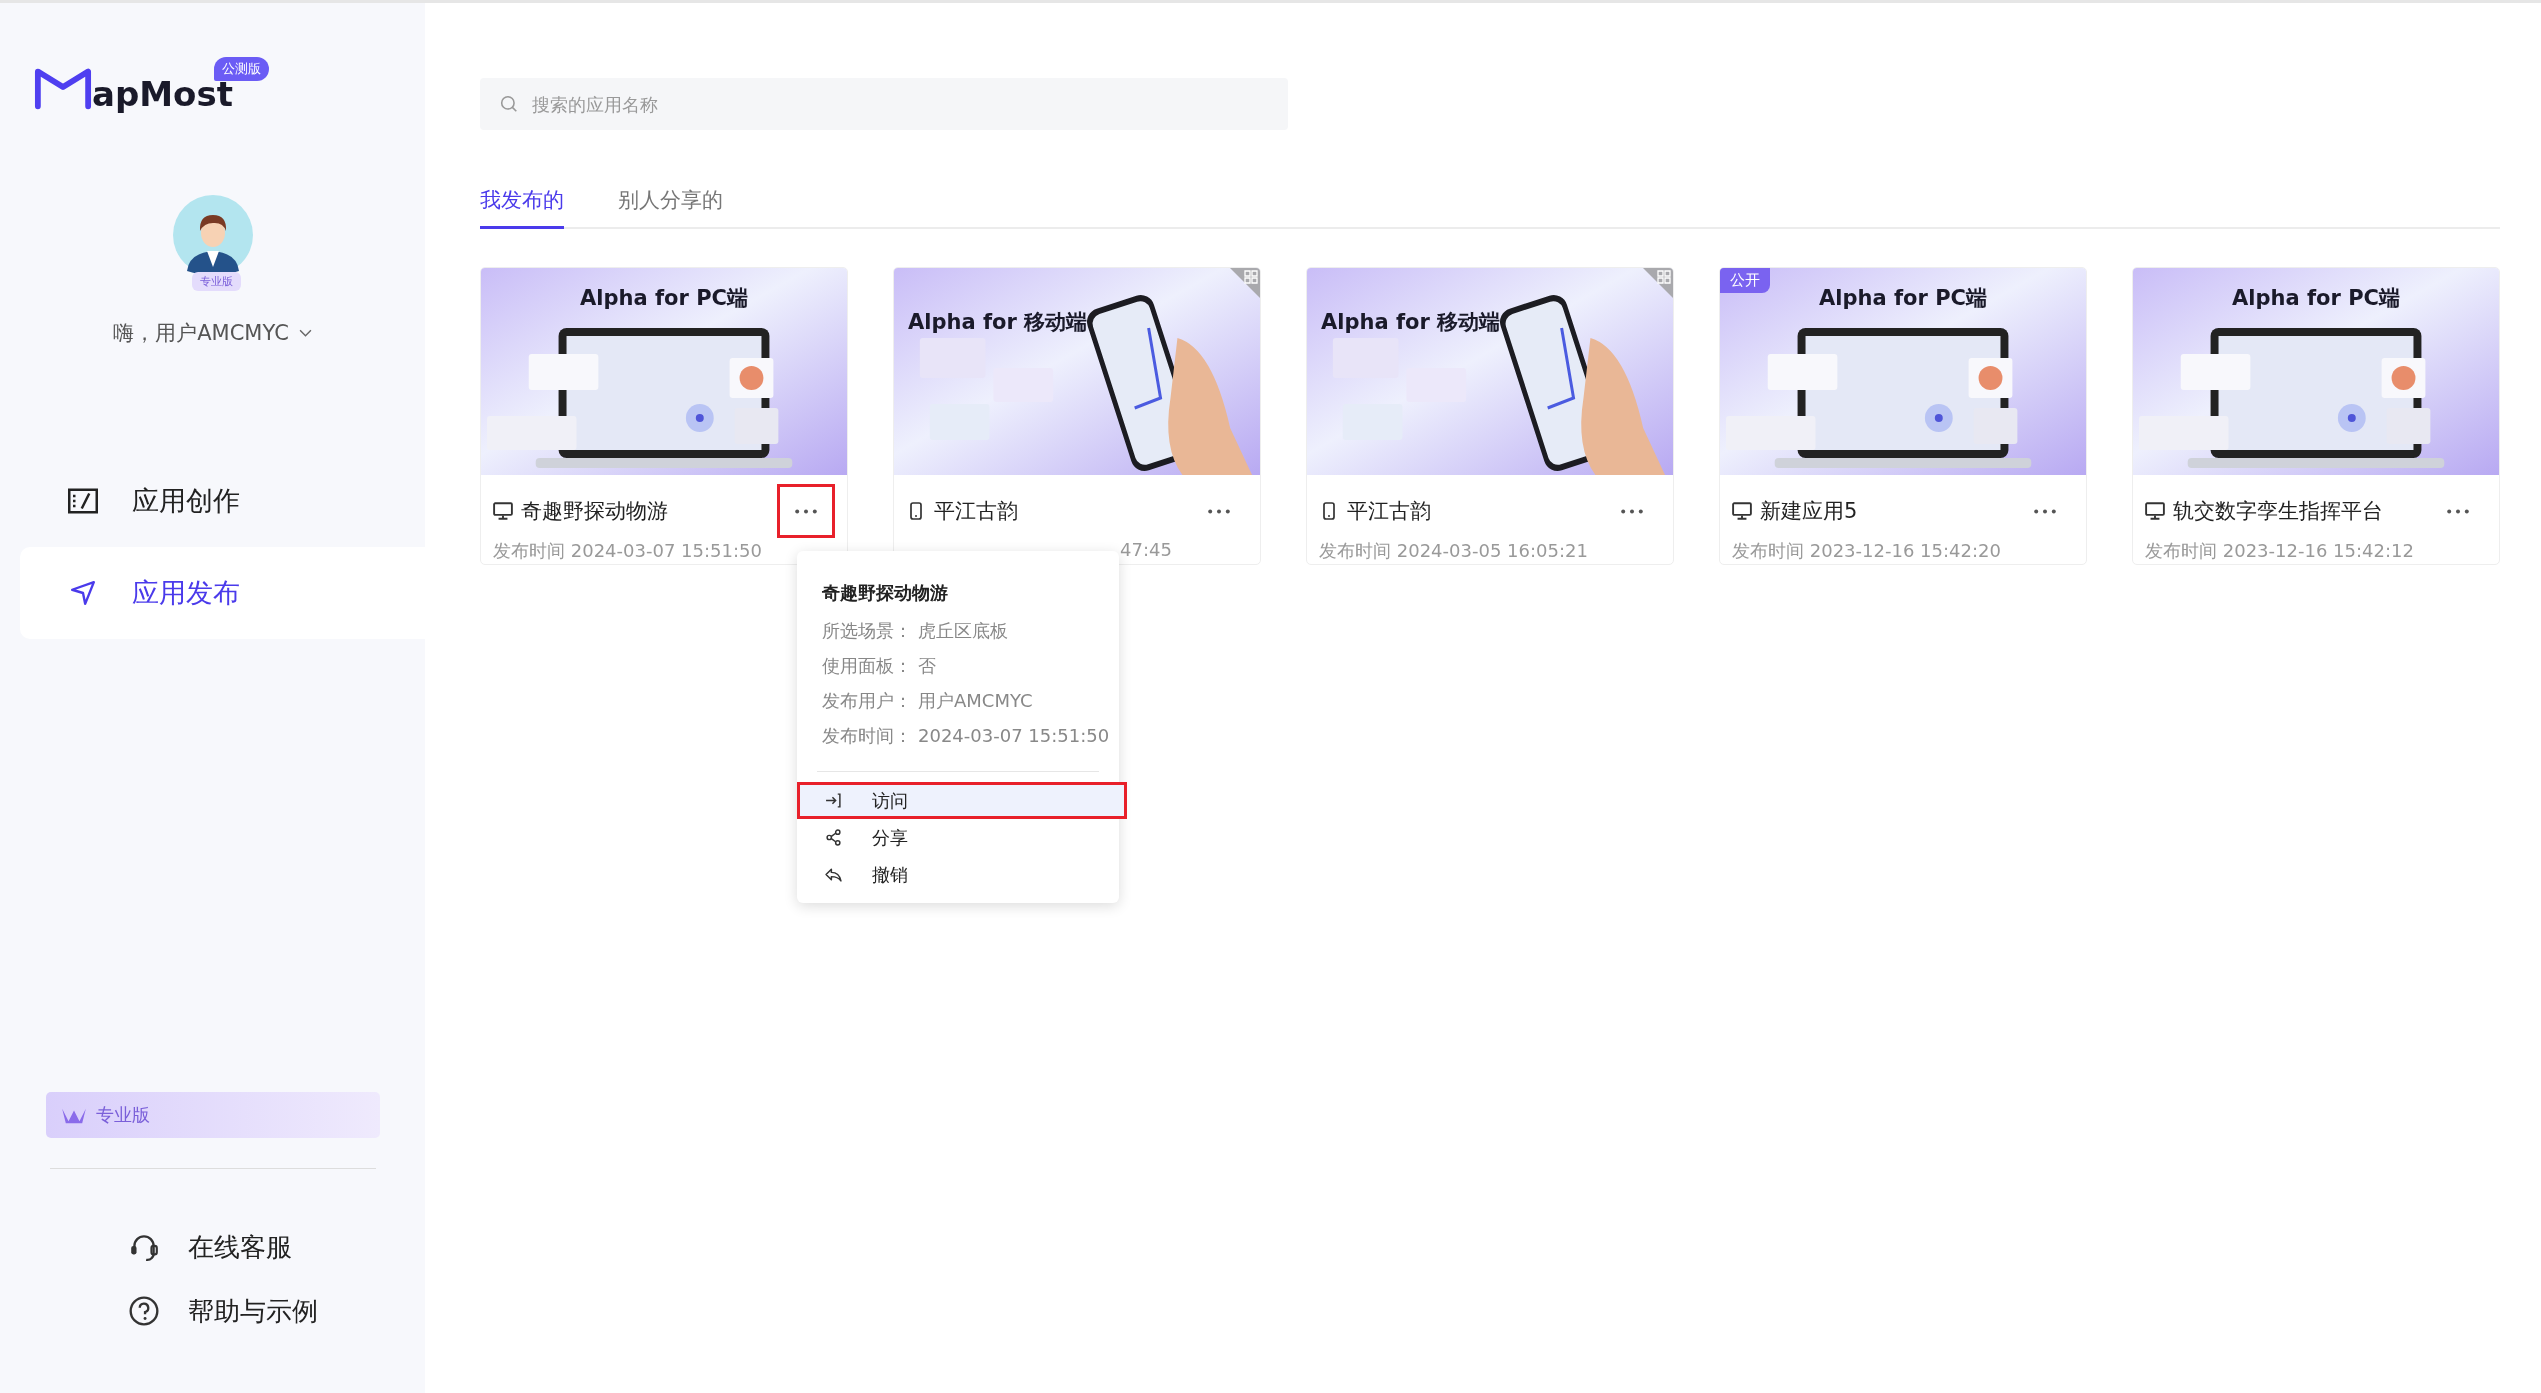  What do you see at coordinates (222, 501) in the screenshot?
I see `nav-item: 应用创作` at bounding box center [222, 501].